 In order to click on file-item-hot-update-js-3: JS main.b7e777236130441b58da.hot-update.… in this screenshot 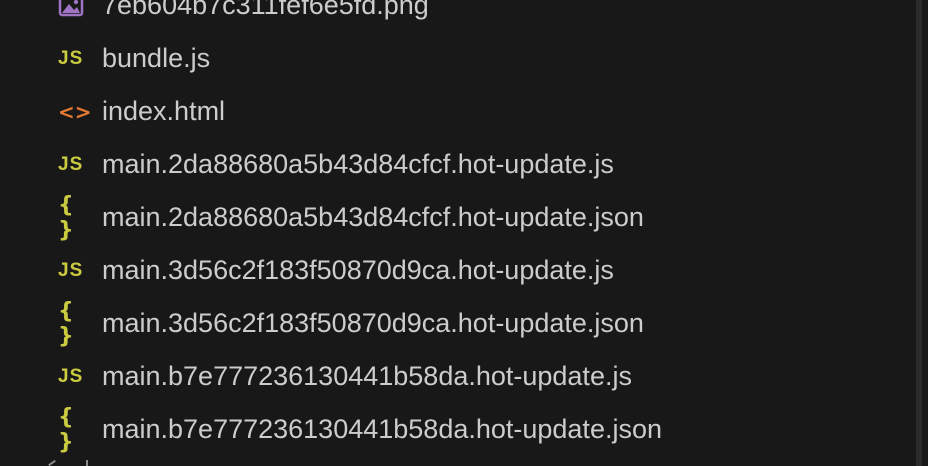, I will do `click(461, 376)`.